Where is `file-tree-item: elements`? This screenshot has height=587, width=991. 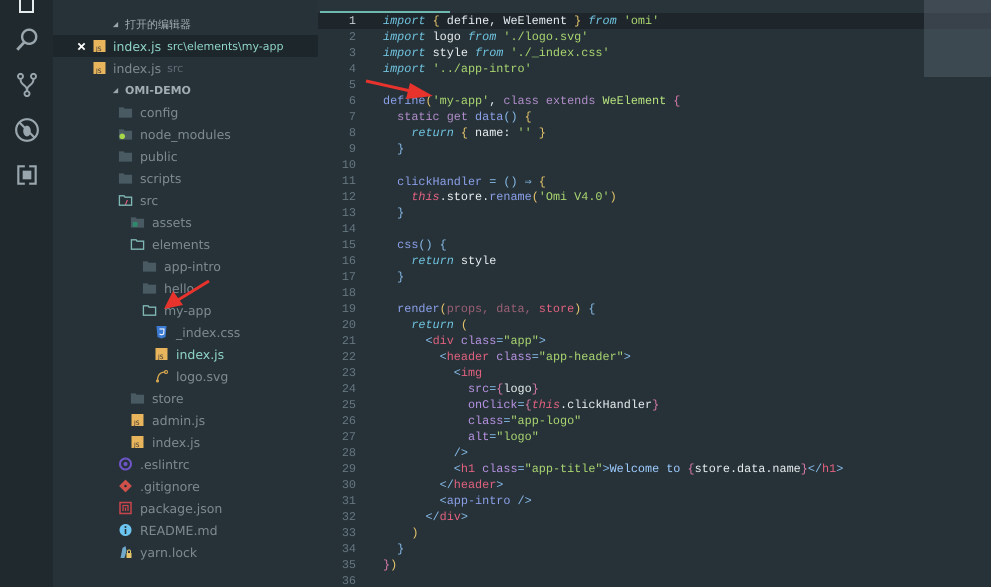
file-tree-item: elements is located at coordinates (181, 244).